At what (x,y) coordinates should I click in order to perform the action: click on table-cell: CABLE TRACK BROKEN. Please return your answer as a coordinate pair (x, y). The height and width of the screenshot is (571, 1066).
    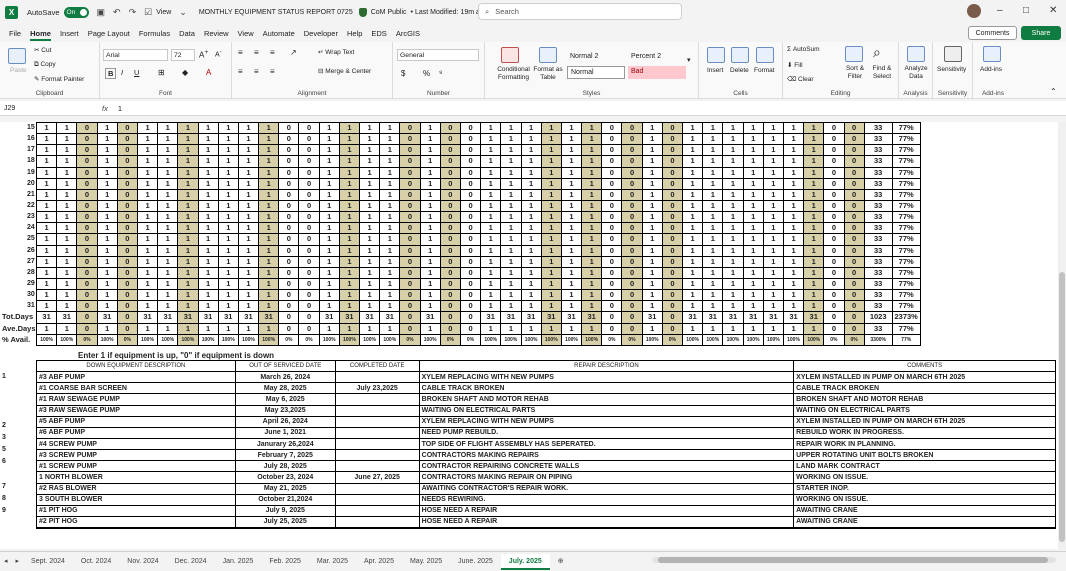
    Looking at the image, I should click on (924, 388).